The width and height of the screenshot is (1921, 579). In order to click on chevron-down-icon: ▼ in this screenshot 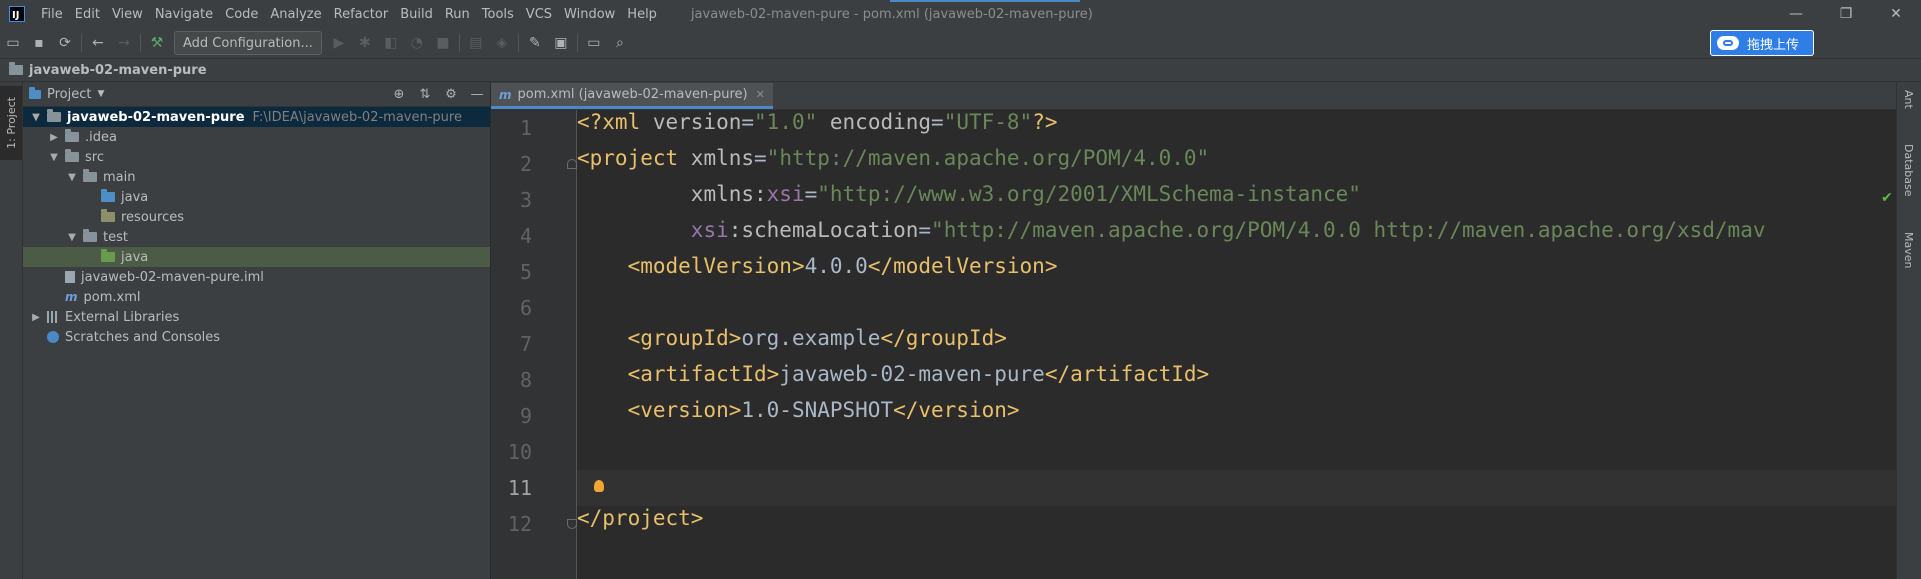, I will do `click(101, 94)`.